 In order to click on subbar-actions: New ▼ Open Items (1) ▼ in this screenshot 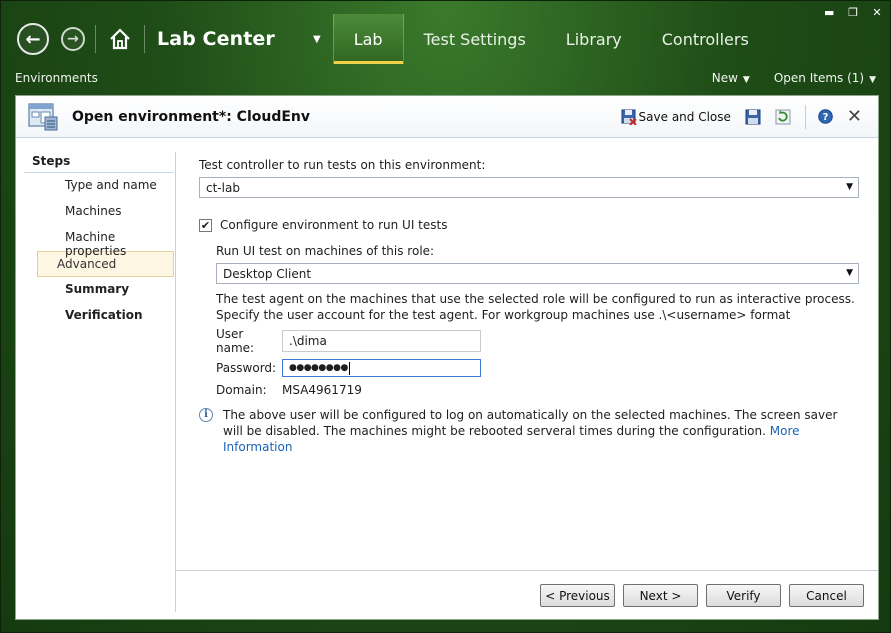, I will do `click(794, 78)`.